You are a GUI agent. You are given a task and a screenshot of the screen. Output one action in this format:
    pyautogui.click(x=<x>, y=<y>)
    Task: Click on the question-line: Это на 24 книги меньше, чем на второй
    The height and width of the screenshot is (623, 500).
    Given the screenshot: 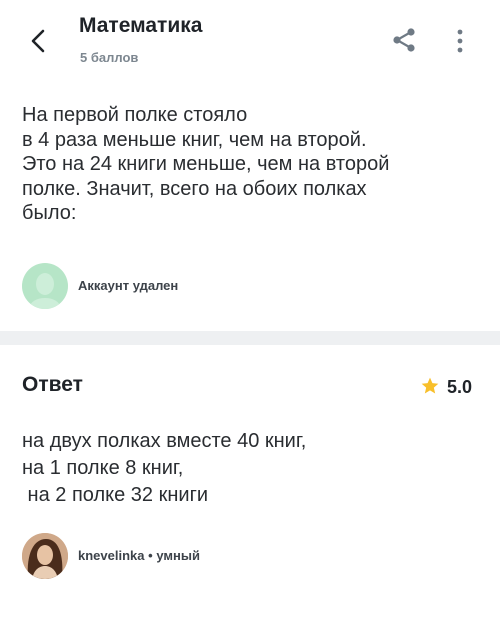 What is the action you would take?
    pyautogui.click(x=206, y=164)
    